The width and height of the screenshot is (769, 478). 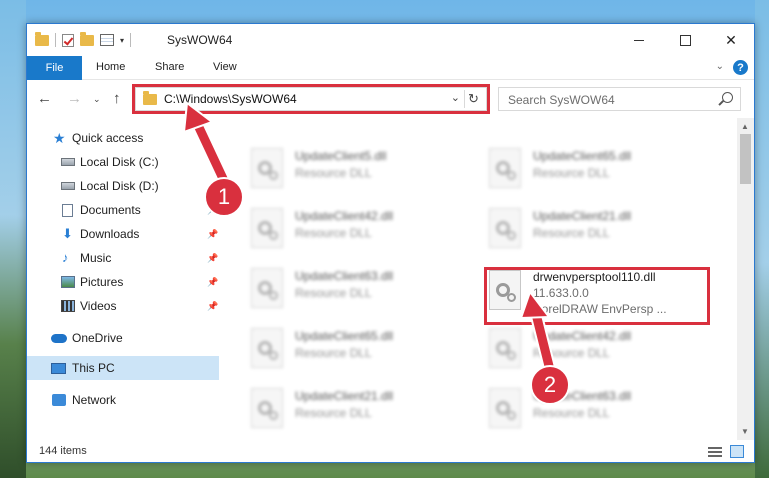 I want to click on expand-ribbon-icon: ⌄, so click(x=720, y=66).